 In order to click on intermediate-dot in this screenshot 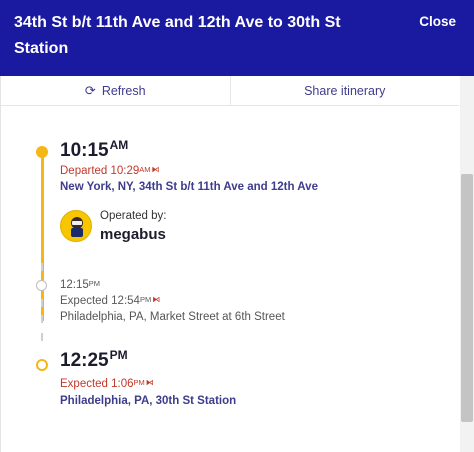, I will do `click(41, 285)`.